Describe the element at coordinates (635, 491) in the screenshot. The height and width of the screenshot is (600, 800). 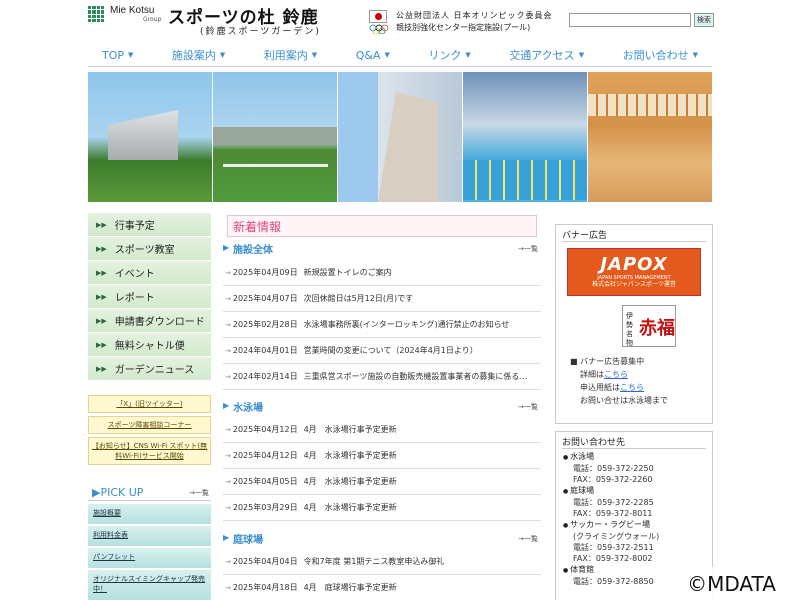
I see `contact-facility-name: 庭球場` at that location.